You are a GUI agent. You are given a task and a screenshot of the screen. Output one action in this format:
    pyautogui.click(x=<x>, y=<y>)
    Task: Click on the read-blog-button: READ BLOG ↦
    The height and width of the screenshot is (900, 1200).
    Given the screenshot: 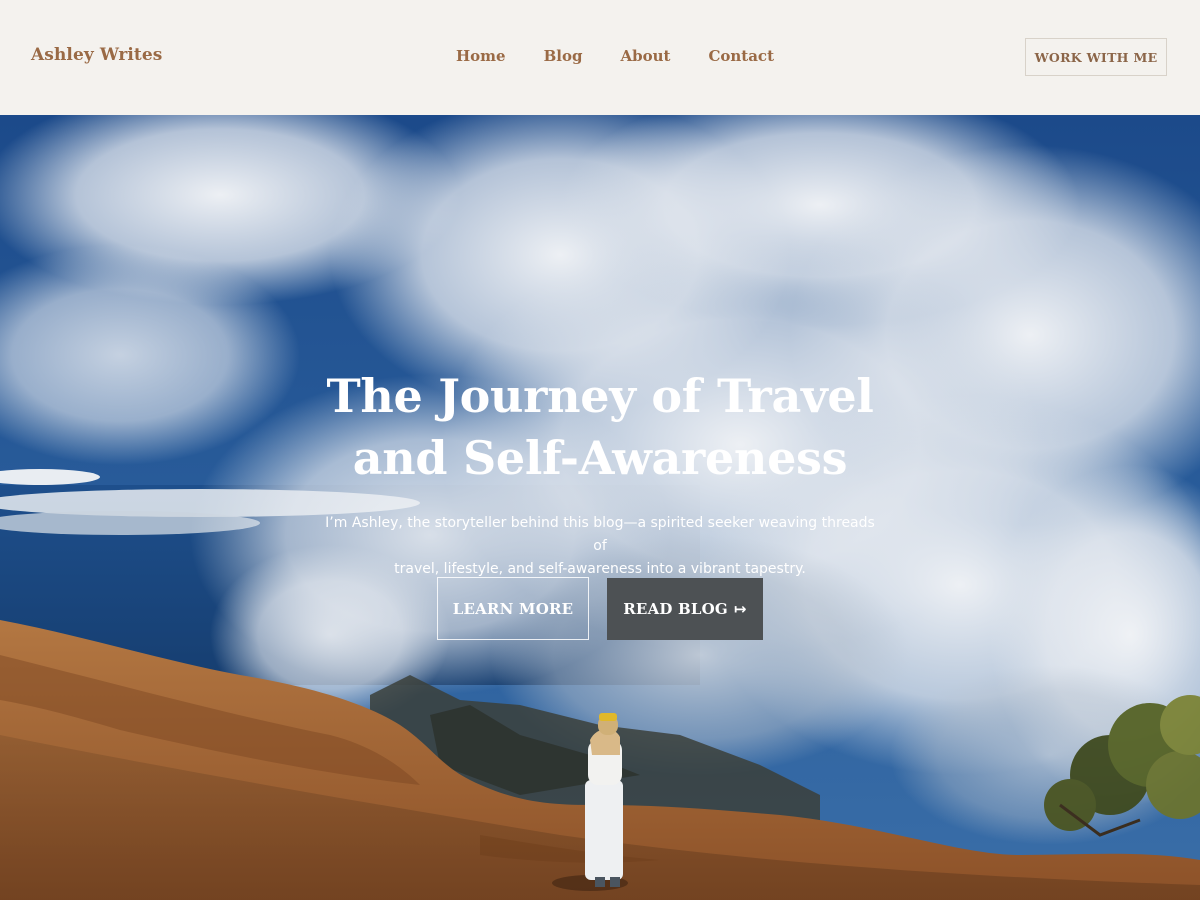 What is the action you would take?
    pyautogui.click(x=685, y=609)
    